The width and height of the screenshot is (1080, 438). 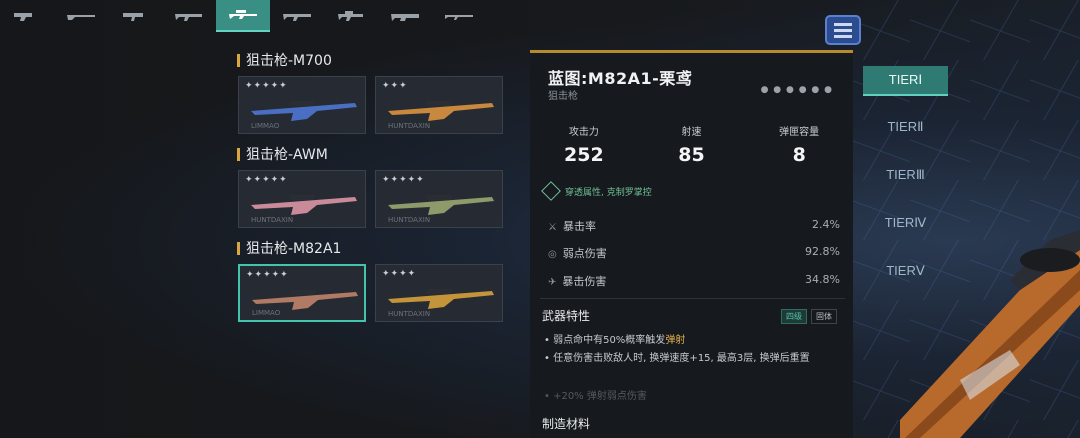 I want to click on dmr-icon, so click(x=459, y=17).